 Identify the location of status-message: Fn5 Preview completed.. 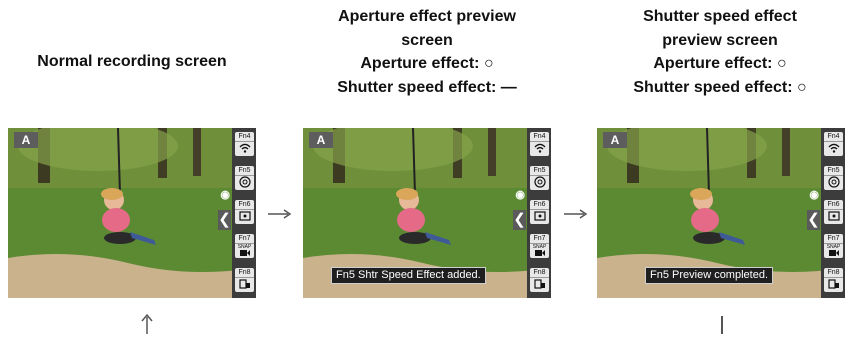
(709, 275).